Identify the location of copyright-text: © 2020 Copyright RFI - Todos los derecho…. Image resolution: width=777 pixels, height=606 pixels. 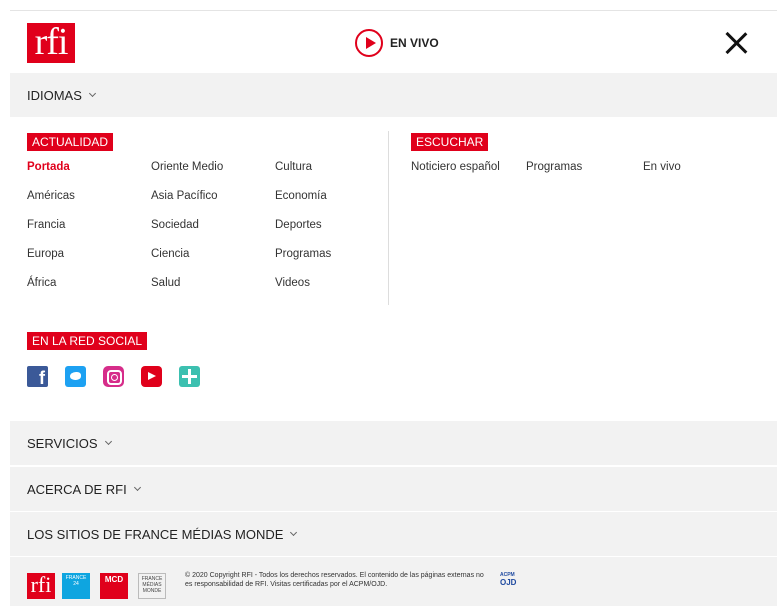
(334, 580).